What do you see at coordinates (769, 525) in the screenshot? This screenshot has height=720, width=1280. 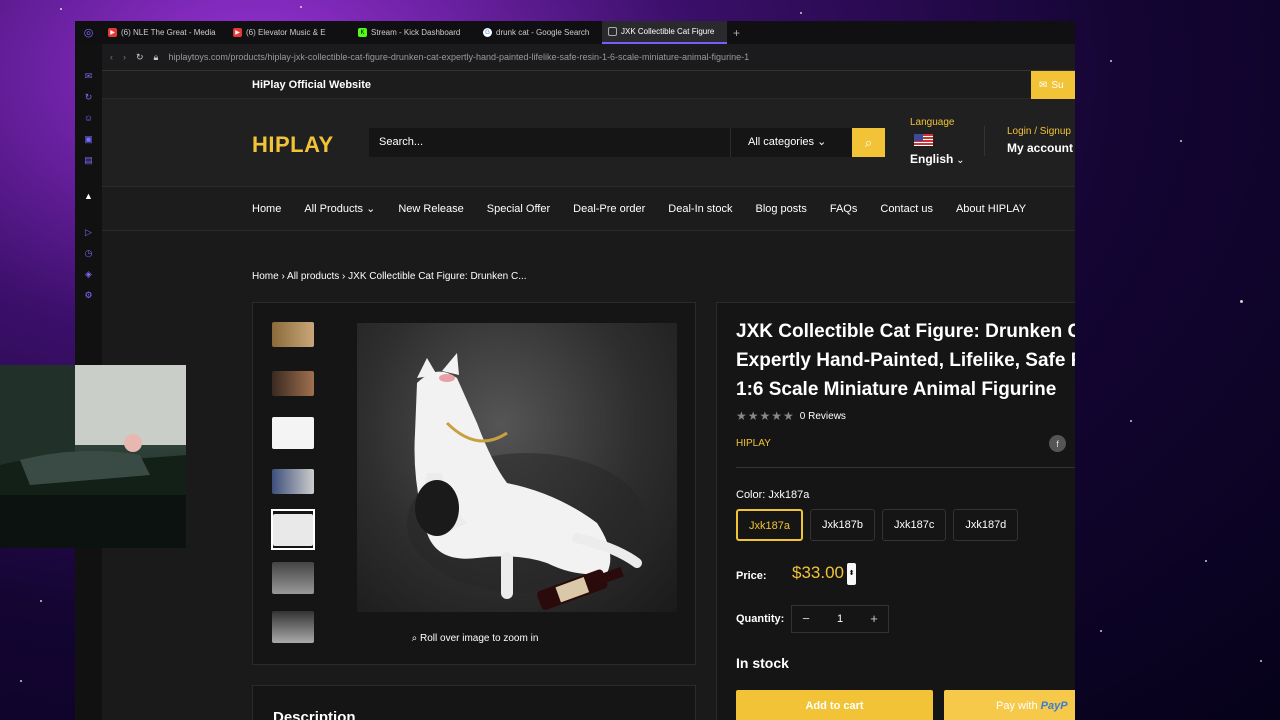 I see `variant-option: Jxk187a` at bounding box center [769, 525].